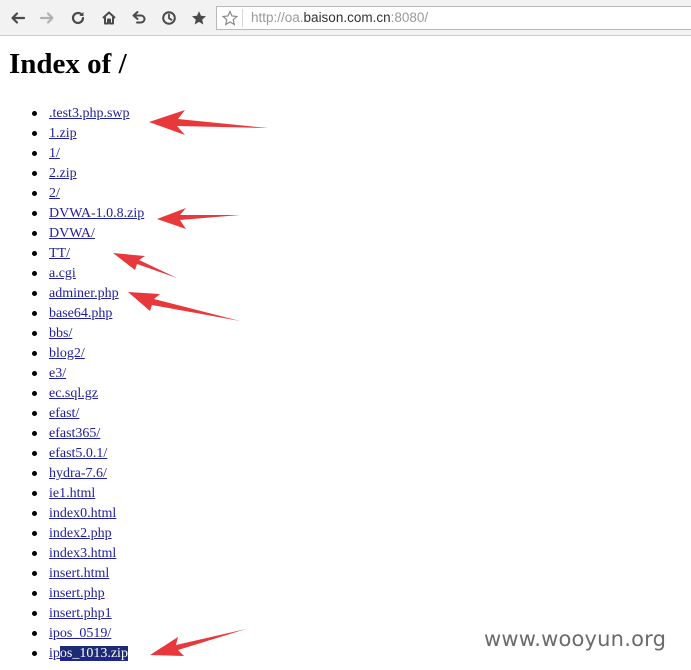  Describe the element at coordinates (575, 639) in the screenshot. I see `watermark: www.wooyun.org` at that location.